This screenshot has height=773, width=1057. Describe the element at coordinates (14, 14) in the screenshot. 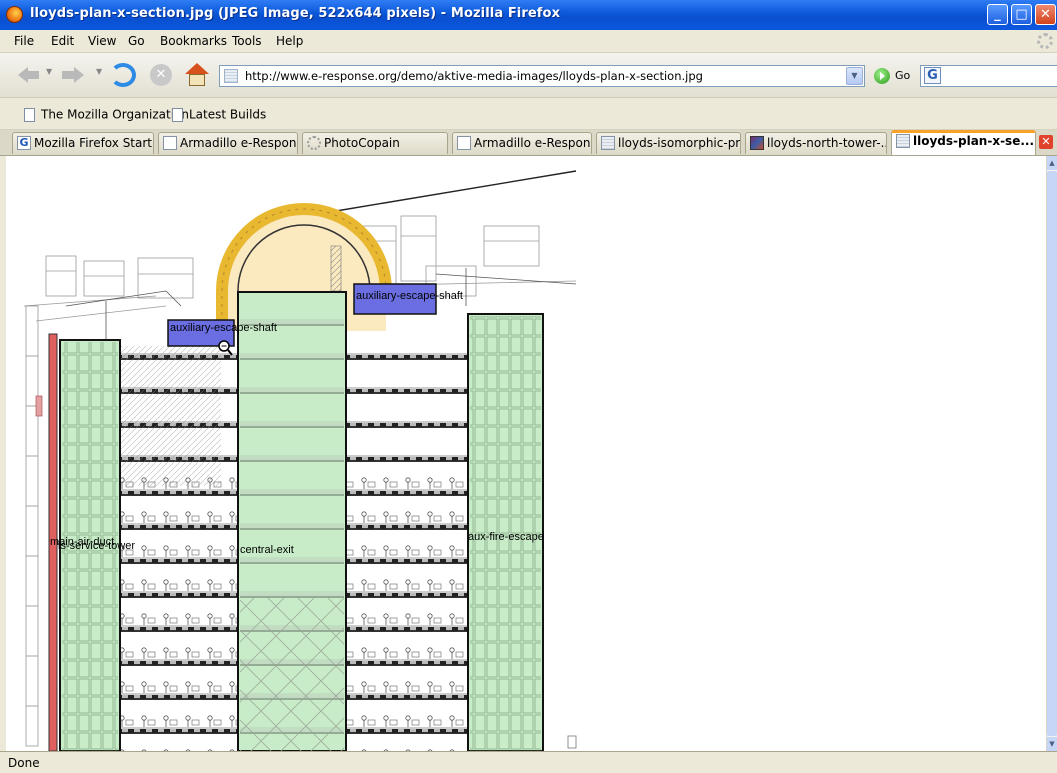

I see `firefox-icon` at that location.